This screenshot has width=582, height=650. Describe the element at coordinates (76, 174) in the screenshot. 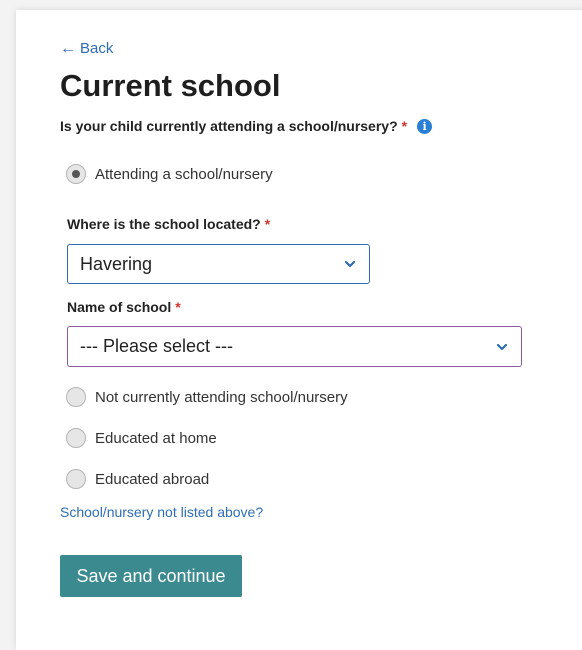

I see `radio-button-checked` at that location.